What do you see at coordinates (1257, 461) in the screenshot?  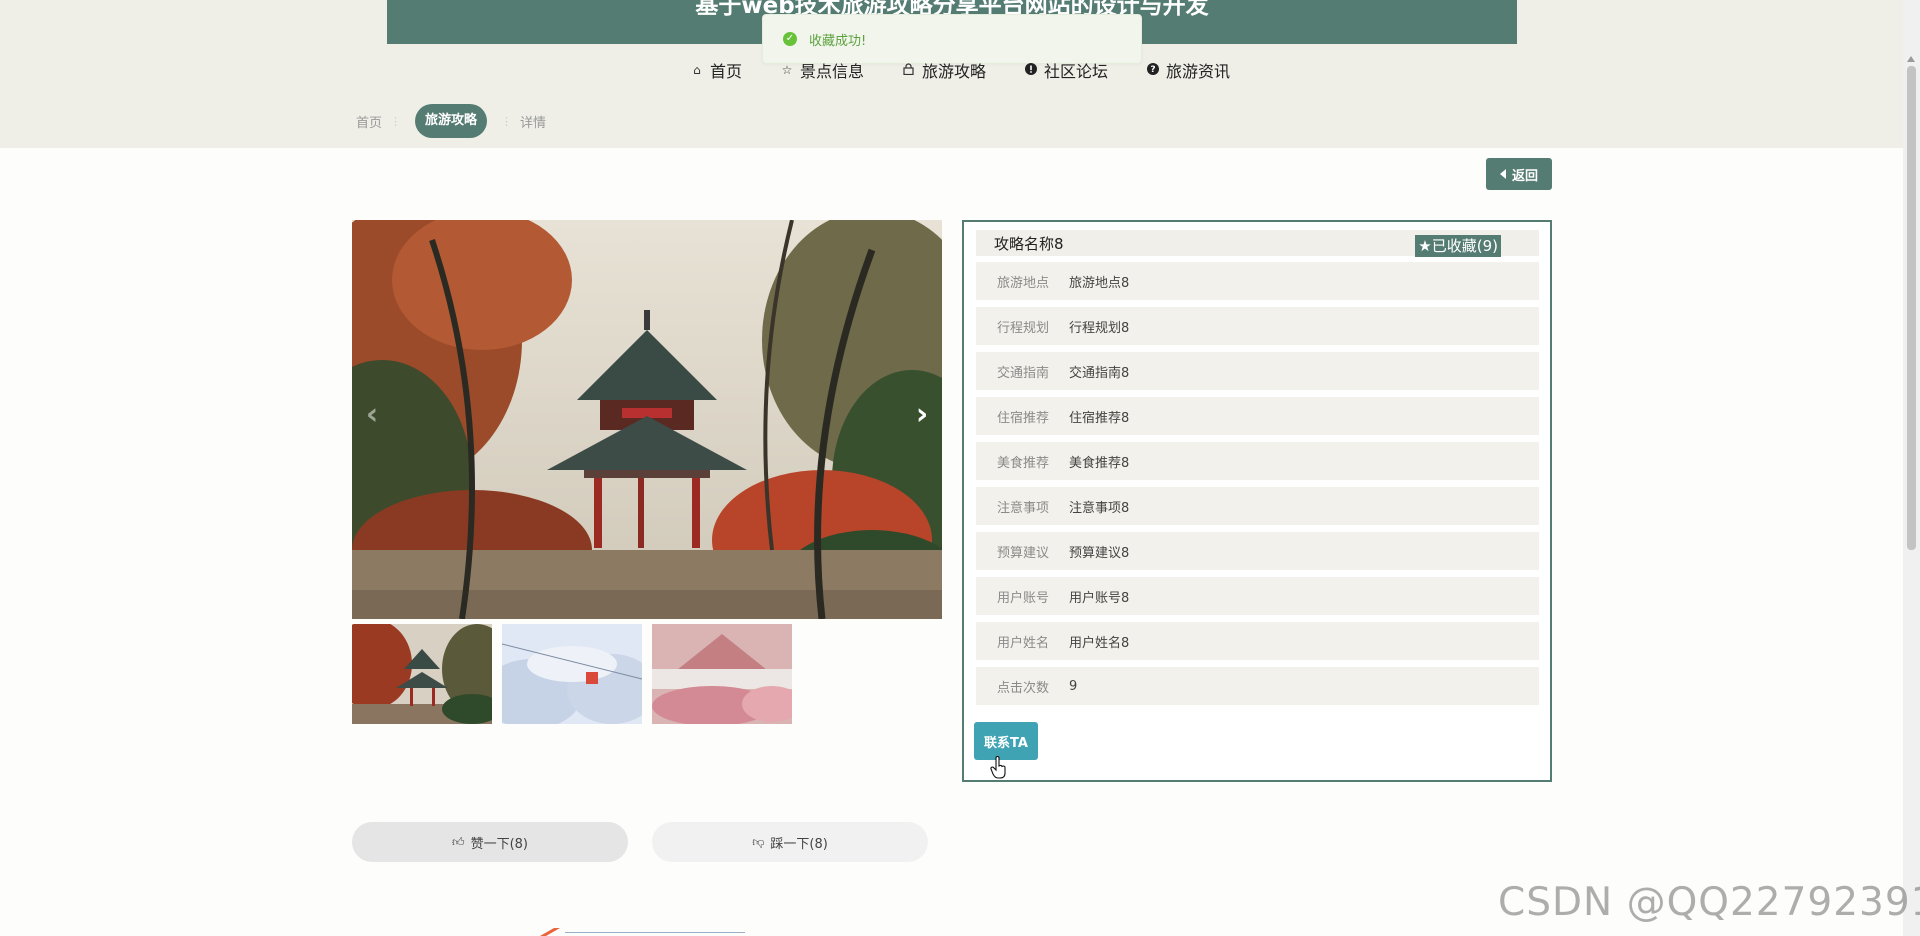 I see `detail-row: 美食推荐 美食推荐8` at bounding box center [1257, 461].